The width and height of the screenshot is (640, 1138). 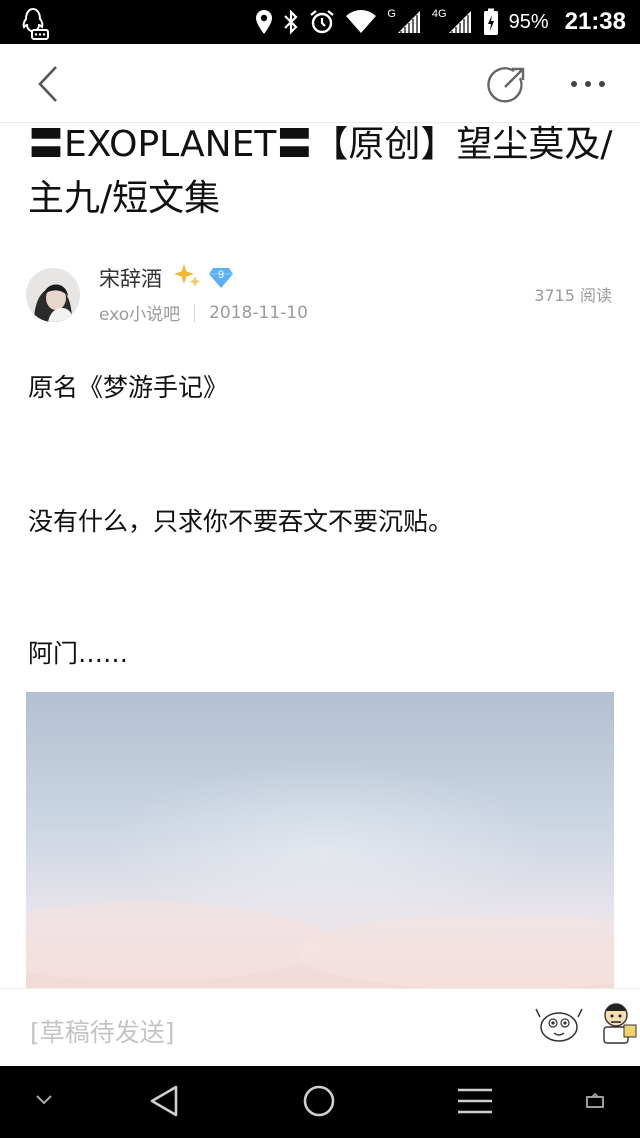 I want to click on window-icon, so click(x=595, y=1103).